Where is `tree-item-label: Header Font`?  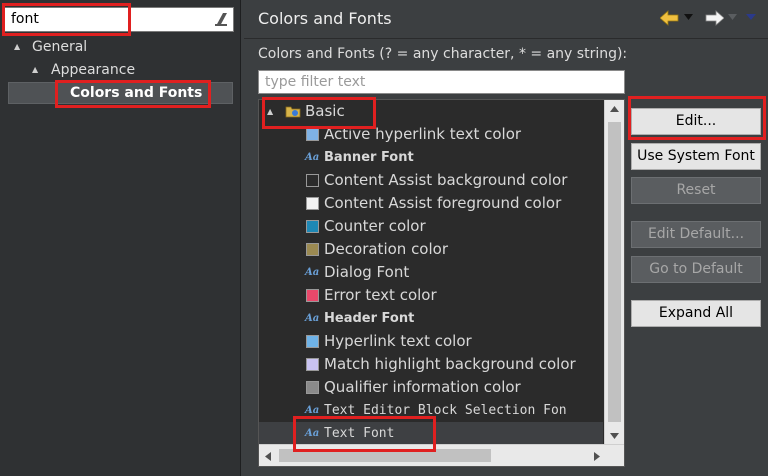
tree-item-label: Header Font is located at coordinates (369, 318).